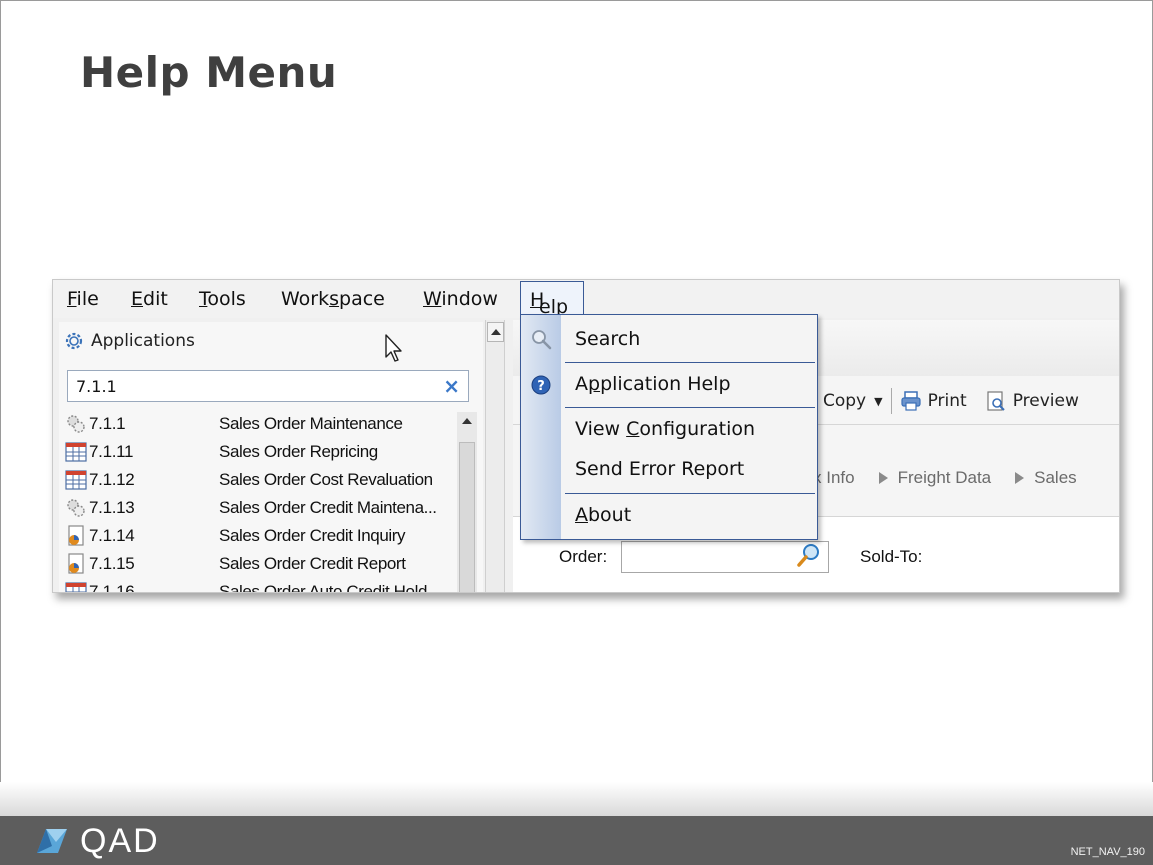 This screenshot has height=865, width=1153. What do you see at coordinates (107, 423) in the screenshot?
I see `application-code: 7.1.1` at bounding box center [107, 423].